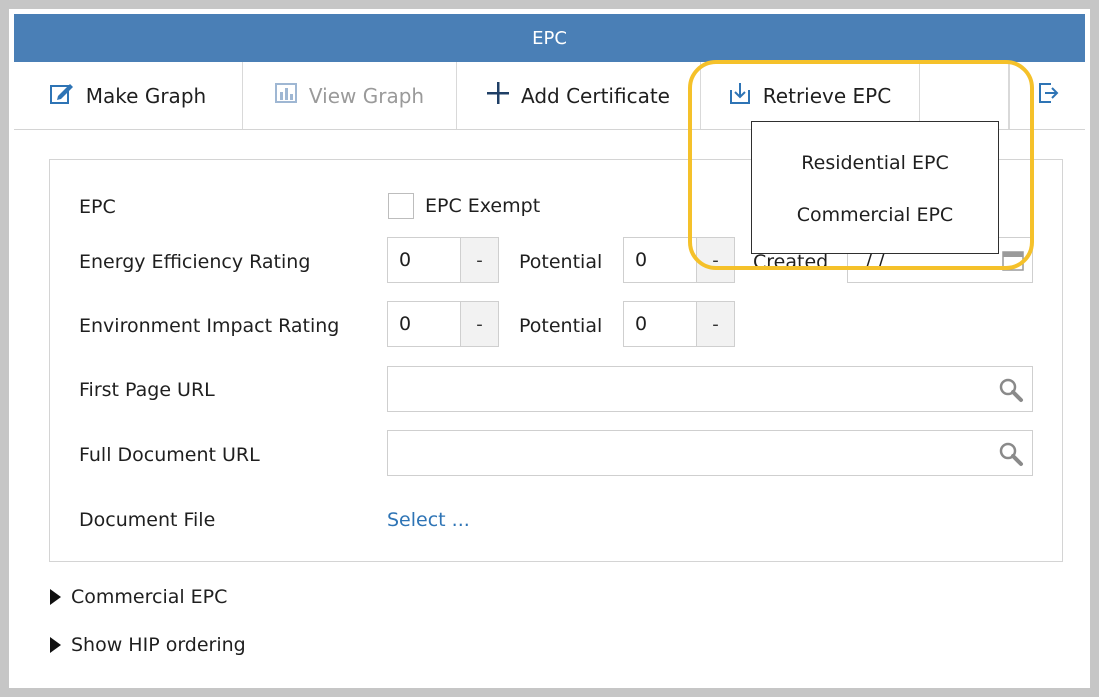 The image size is (1099, 697). I want to click on environment-impact-label: Environment Impact Rating, so click(209, 326).